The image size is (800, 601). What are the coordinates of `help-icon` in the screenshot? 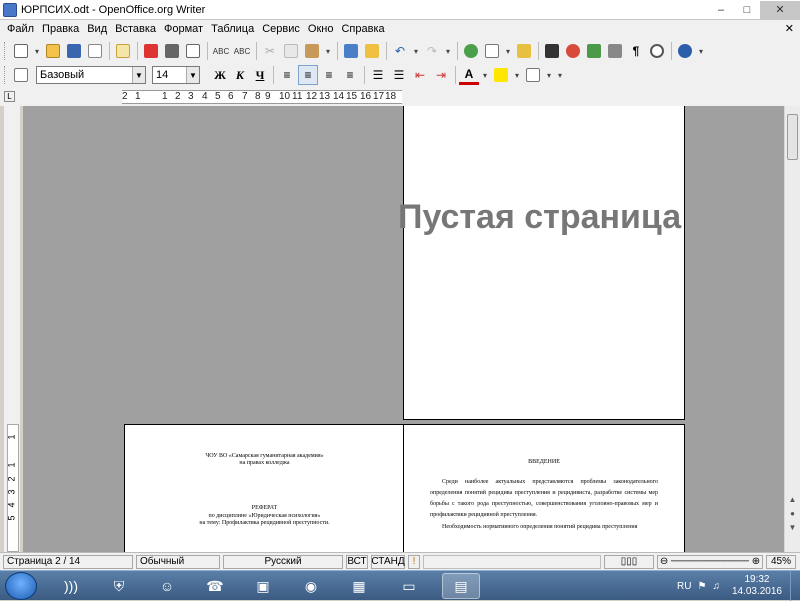 It's located at (685, 51).